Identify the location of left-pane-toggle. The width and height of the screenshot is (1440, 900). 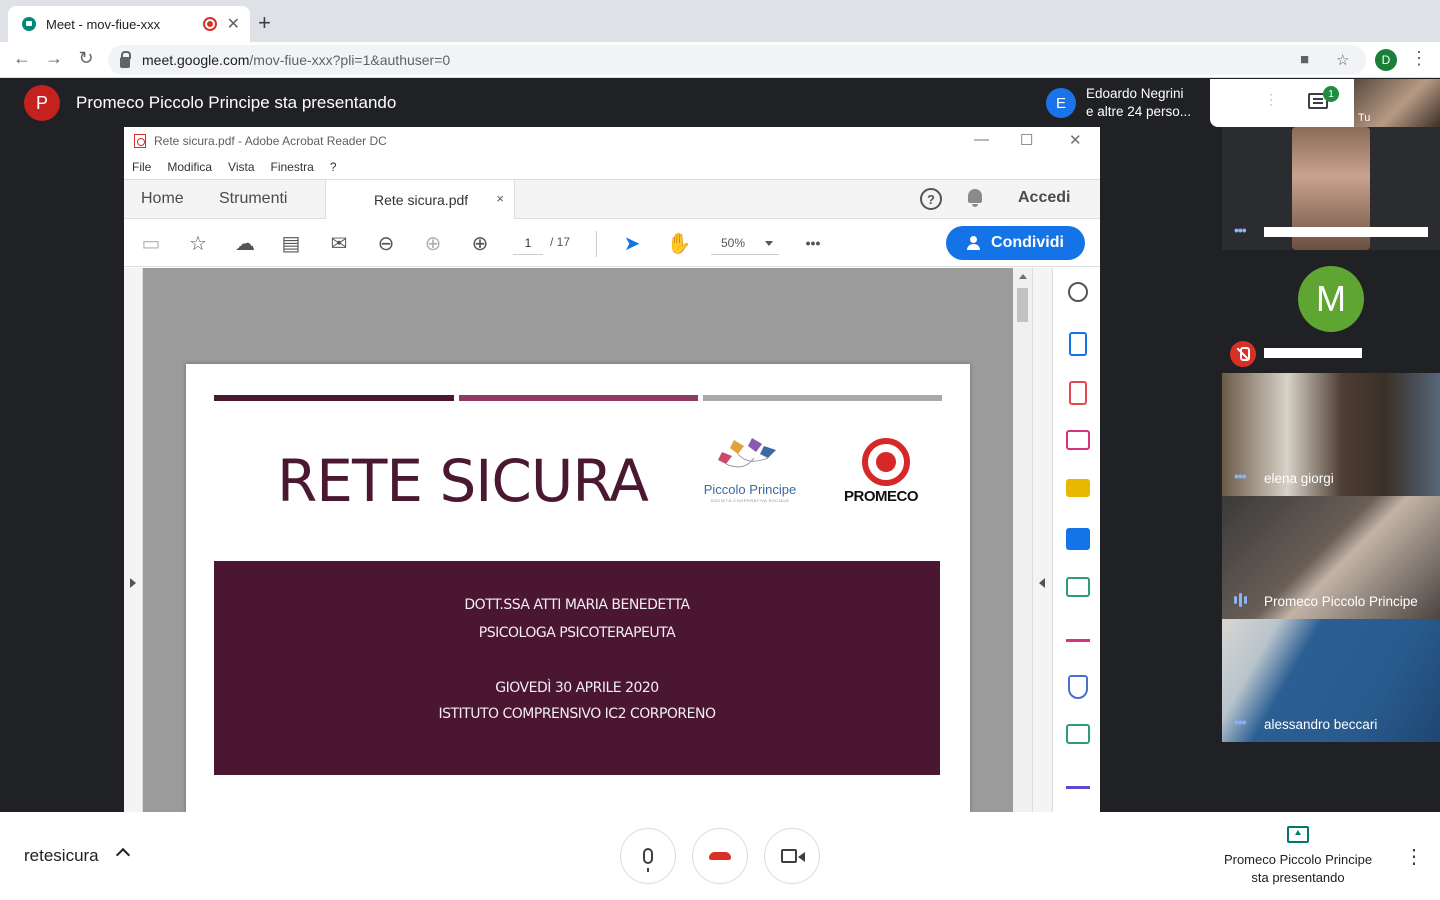
(133, 540).